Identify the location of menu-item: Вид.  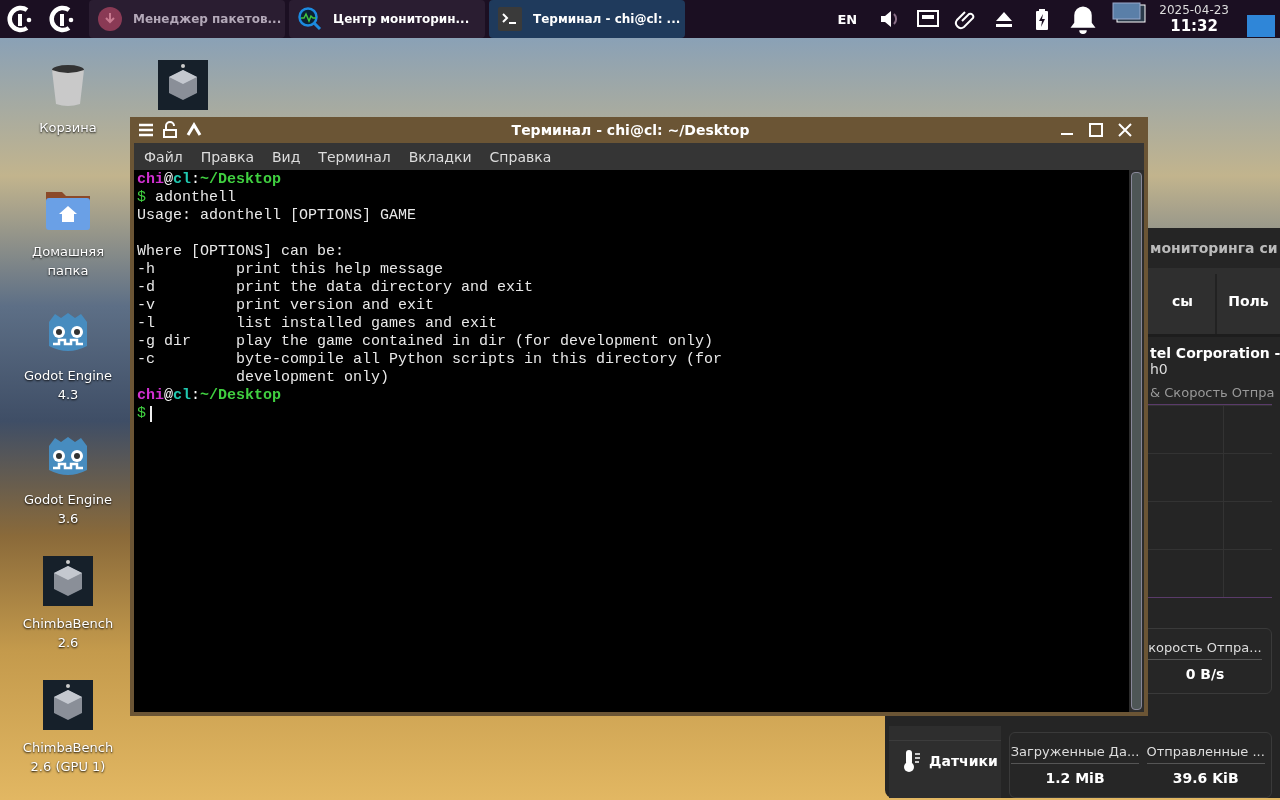
(286, 156).